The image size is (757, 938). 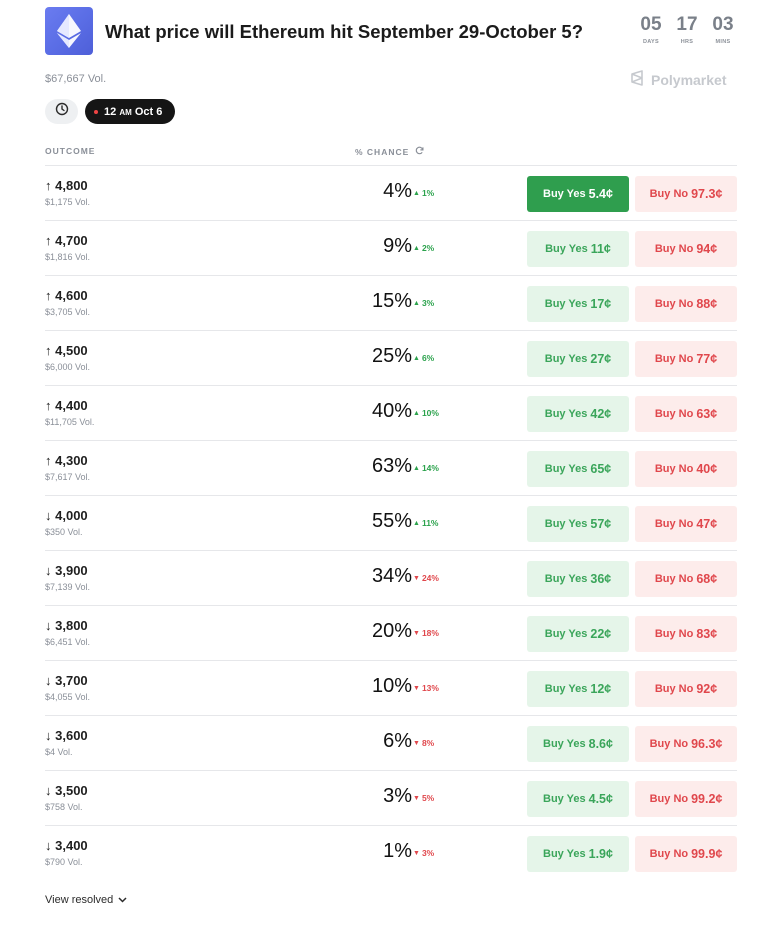 I want to click on buy-yes-button: Buy Yes 12¢, so click(x=578, y=689).